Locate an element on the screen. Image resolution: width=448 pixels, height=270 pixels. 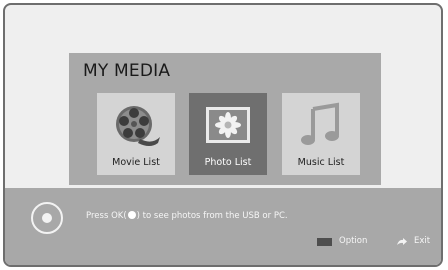
ok-button-icon is located at coordinates (47, 218).